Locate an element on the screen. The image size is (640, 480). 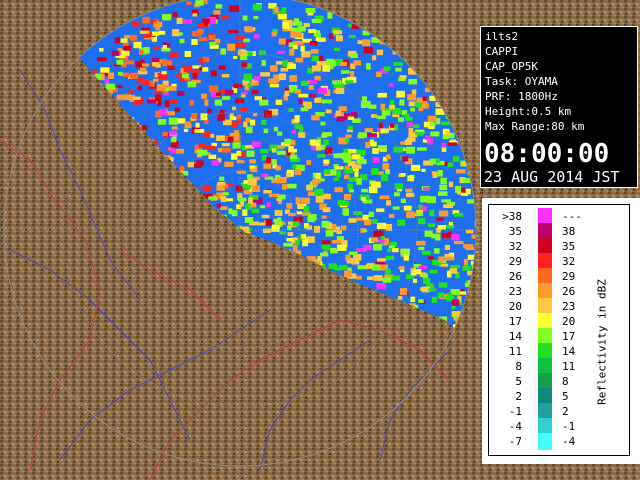
observation-date: 23 AUG 2014 JST is located at coordinates (552, 177).